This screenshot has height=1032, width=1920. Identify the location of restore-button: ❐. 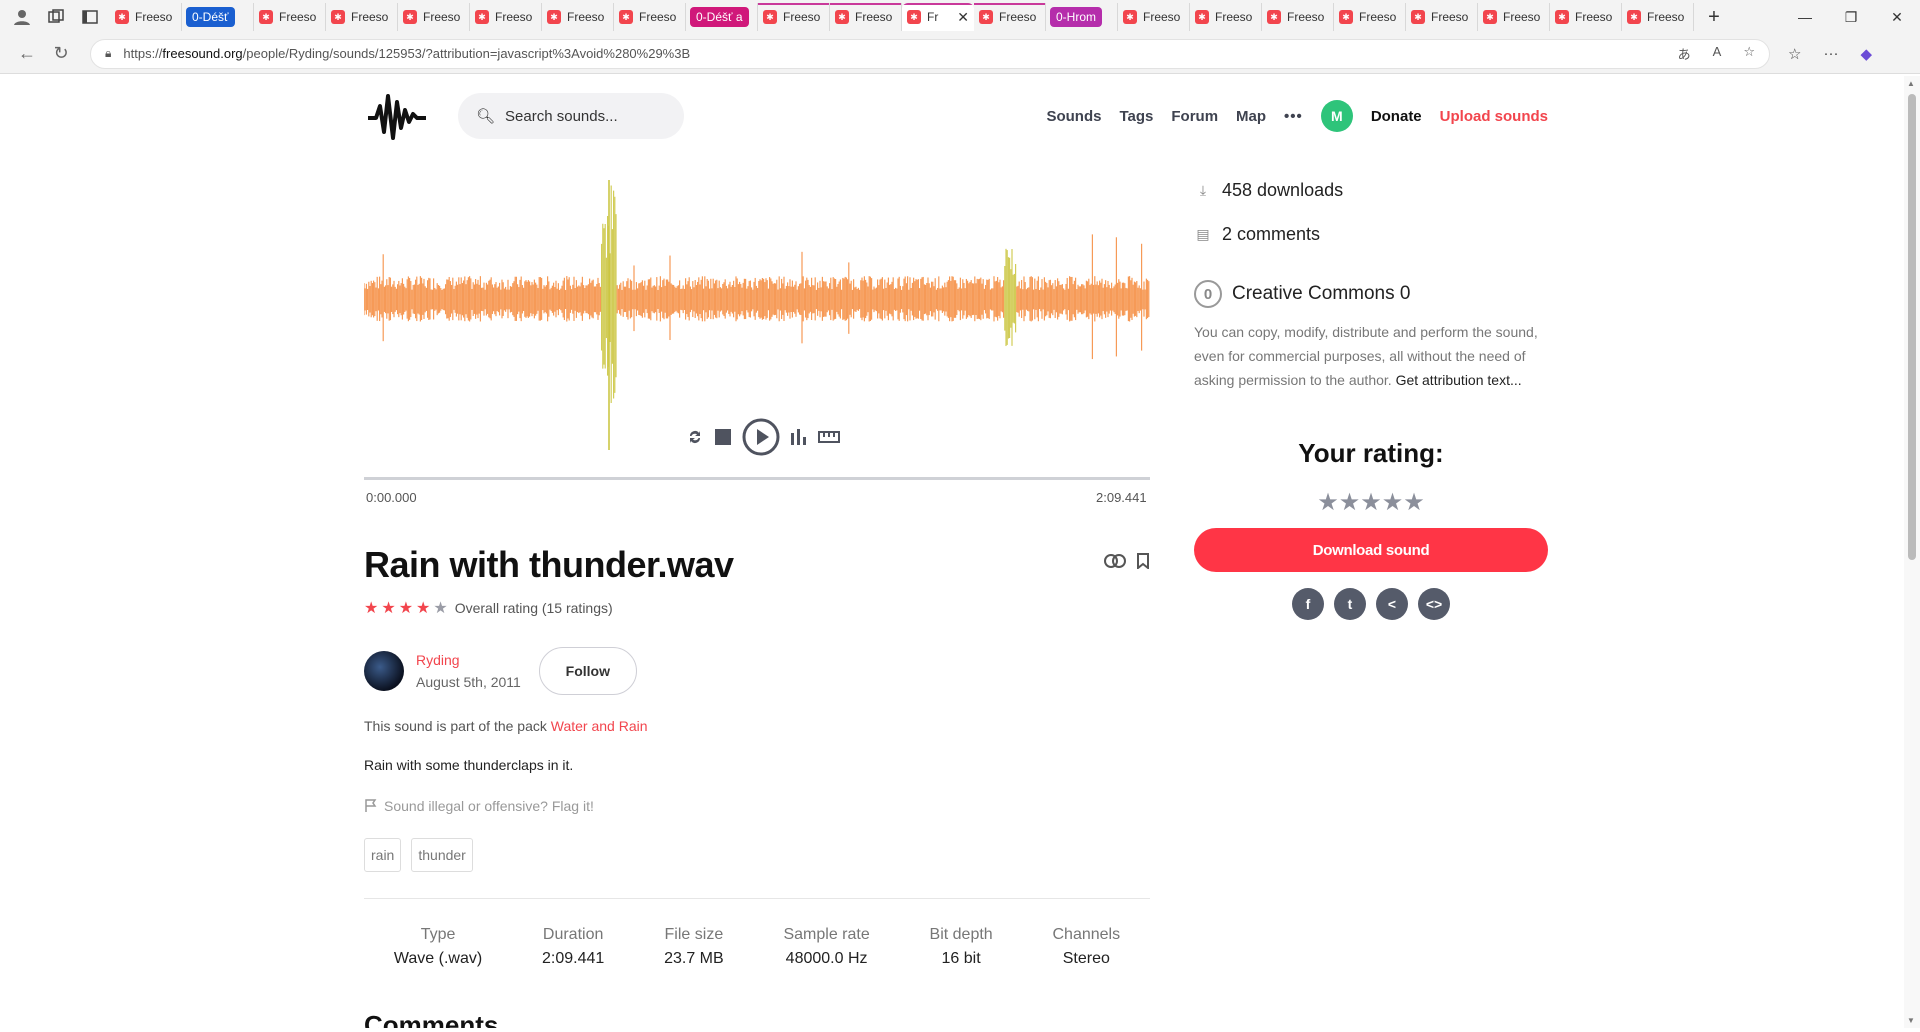
(1851, 17).